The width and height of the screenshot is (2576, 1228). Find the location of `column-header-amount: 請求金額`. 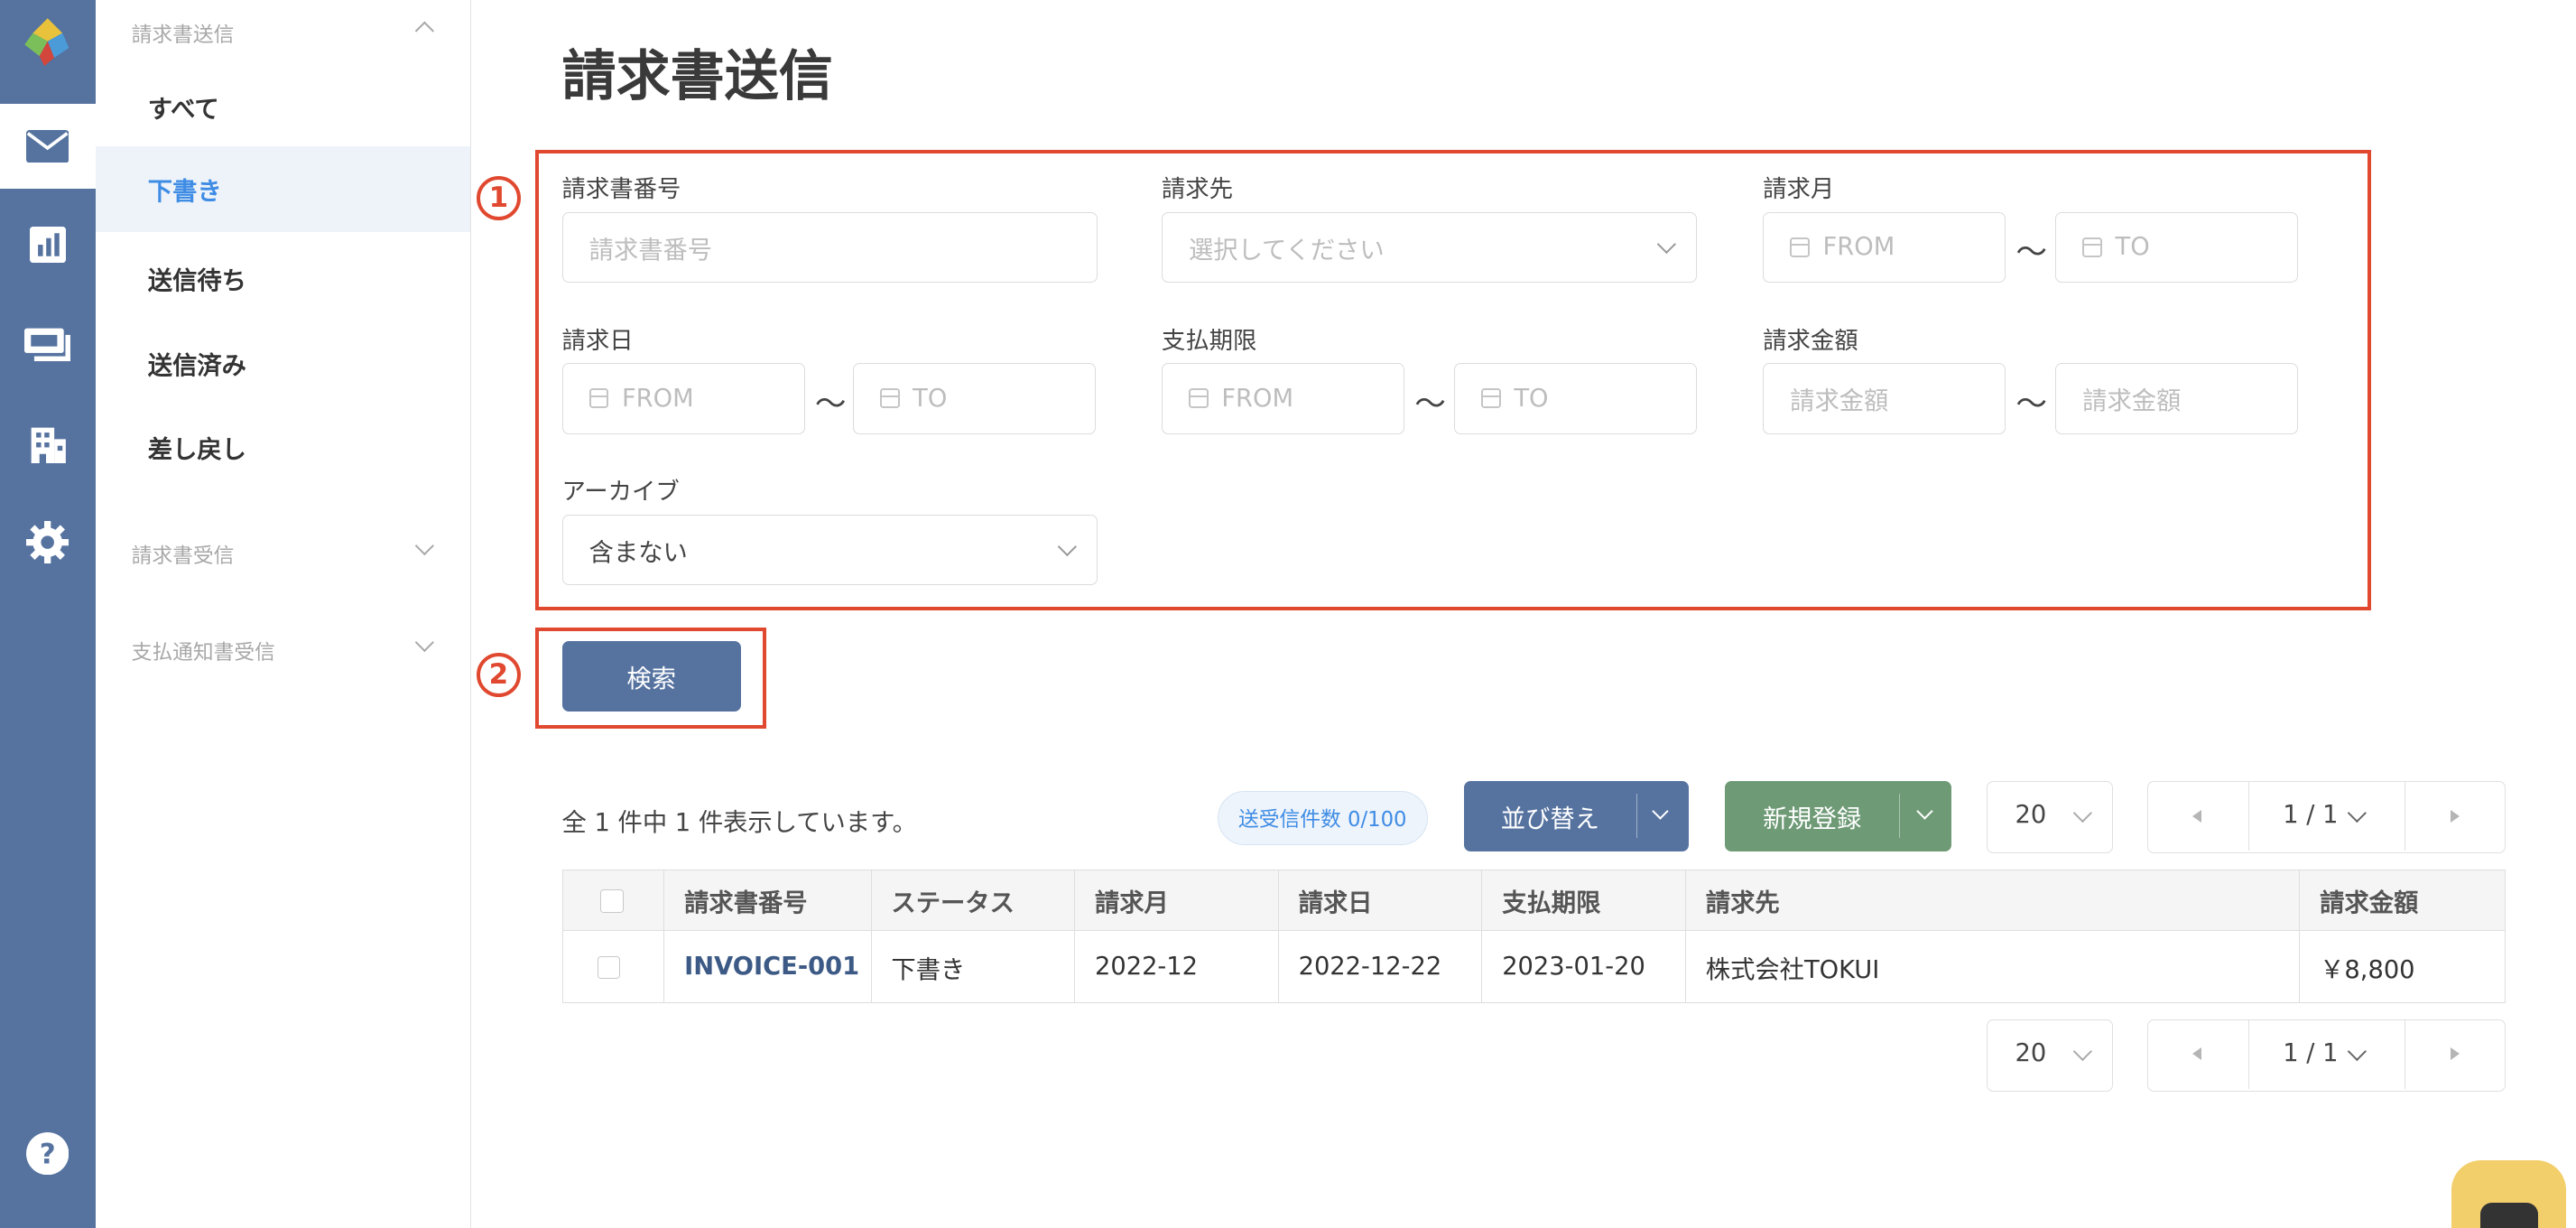

column-header-amount: 請求金額 is located at coordinates (2402, 901).